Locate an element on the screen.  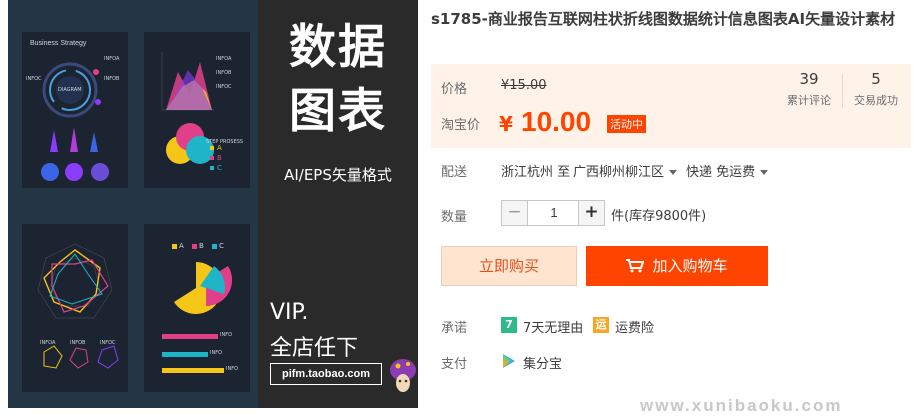
preview-card-area-chart: INFOA INFOB INFOC STEP PROSESS A B C is located at coordinates (197, 110).